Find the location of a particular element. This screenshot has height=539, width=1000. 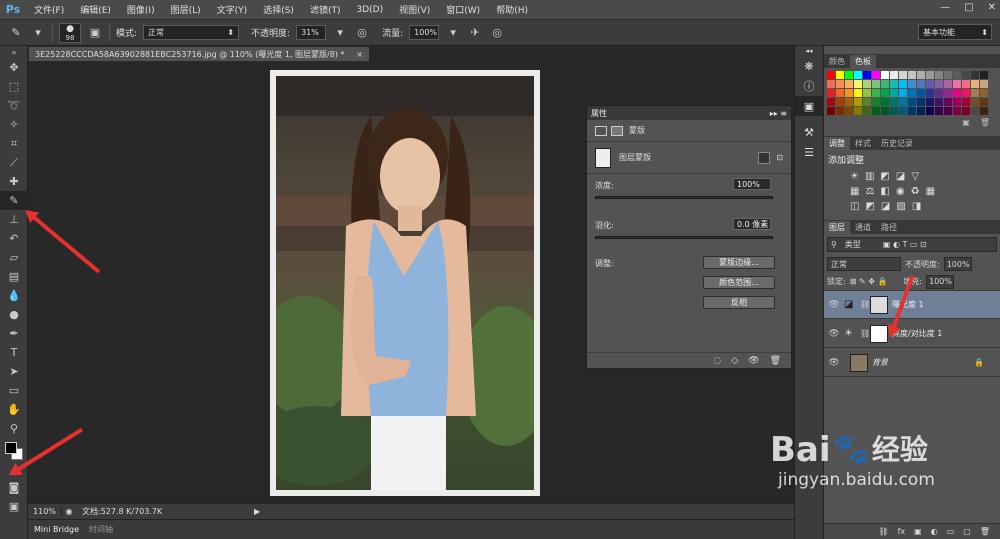

color-balance-icon: ⚖ is located at coordinates (869, 191).